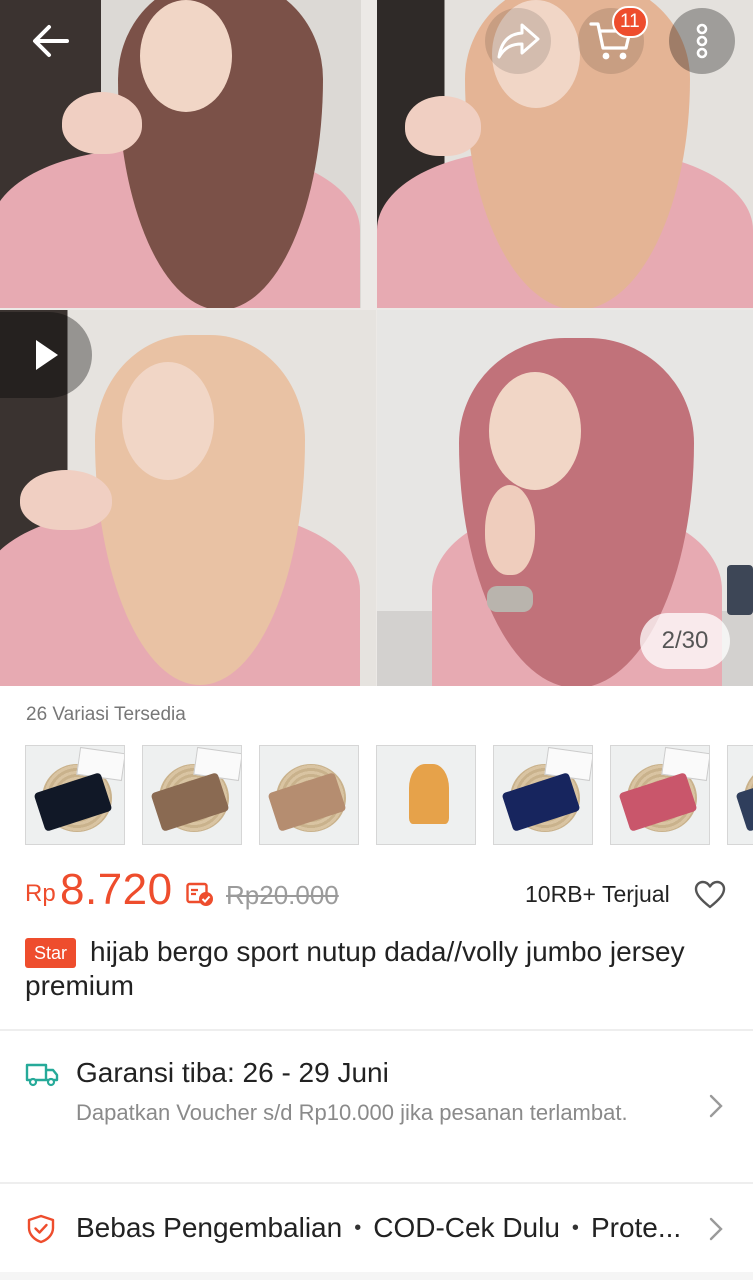 Image resolution: width=753 pixels, height=1280 pixels. I want to click on price-value: 8.720, so click(116, 889).